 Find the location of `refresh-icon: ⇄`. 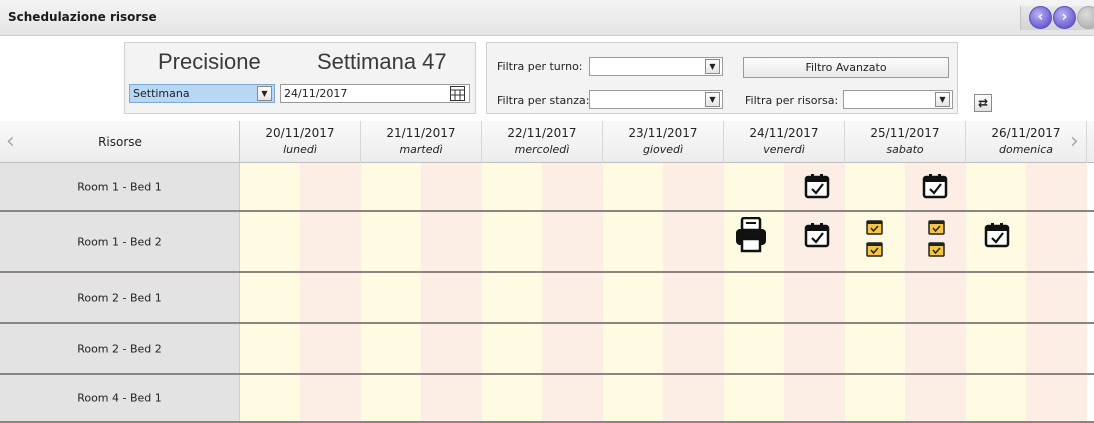

refresh-icon: ⇄ is located at coordinates (983, 103).